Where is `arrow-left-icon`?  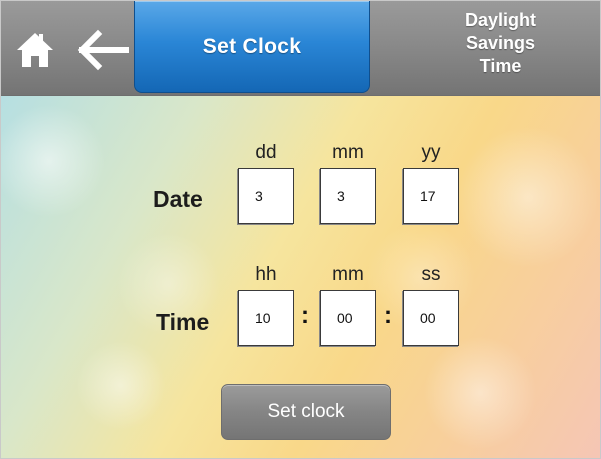
arrow-left-icon is located at coordinates (103, 50).